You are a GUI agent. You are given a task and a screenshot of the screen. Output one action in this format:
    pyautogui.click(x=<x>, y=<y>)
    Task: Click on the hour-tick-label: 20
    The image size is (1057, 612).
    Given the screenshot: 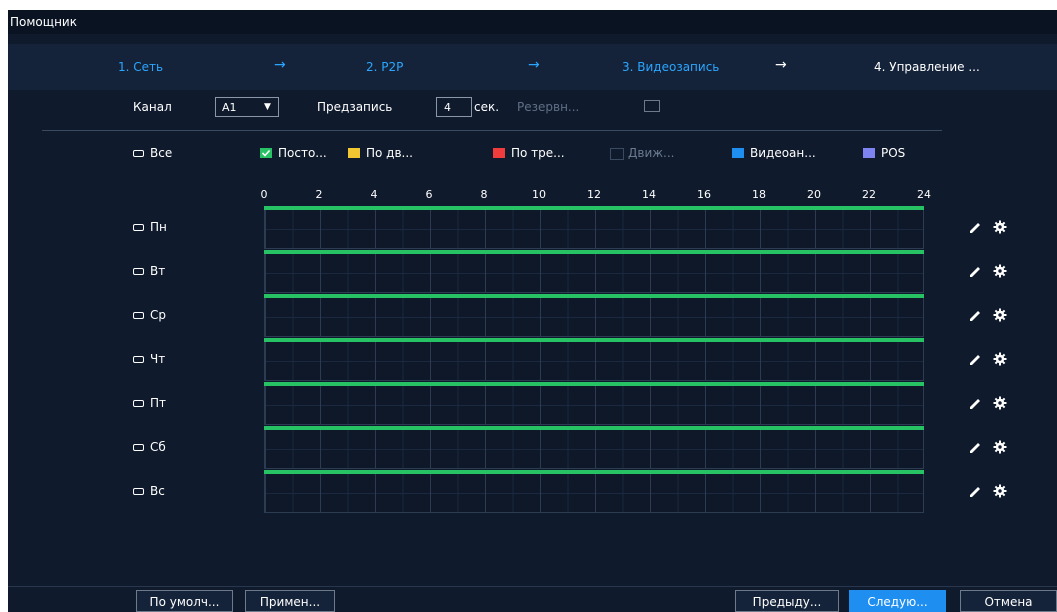 What is the action you would take?
    pyautogui.click(x=814, y=194)
    